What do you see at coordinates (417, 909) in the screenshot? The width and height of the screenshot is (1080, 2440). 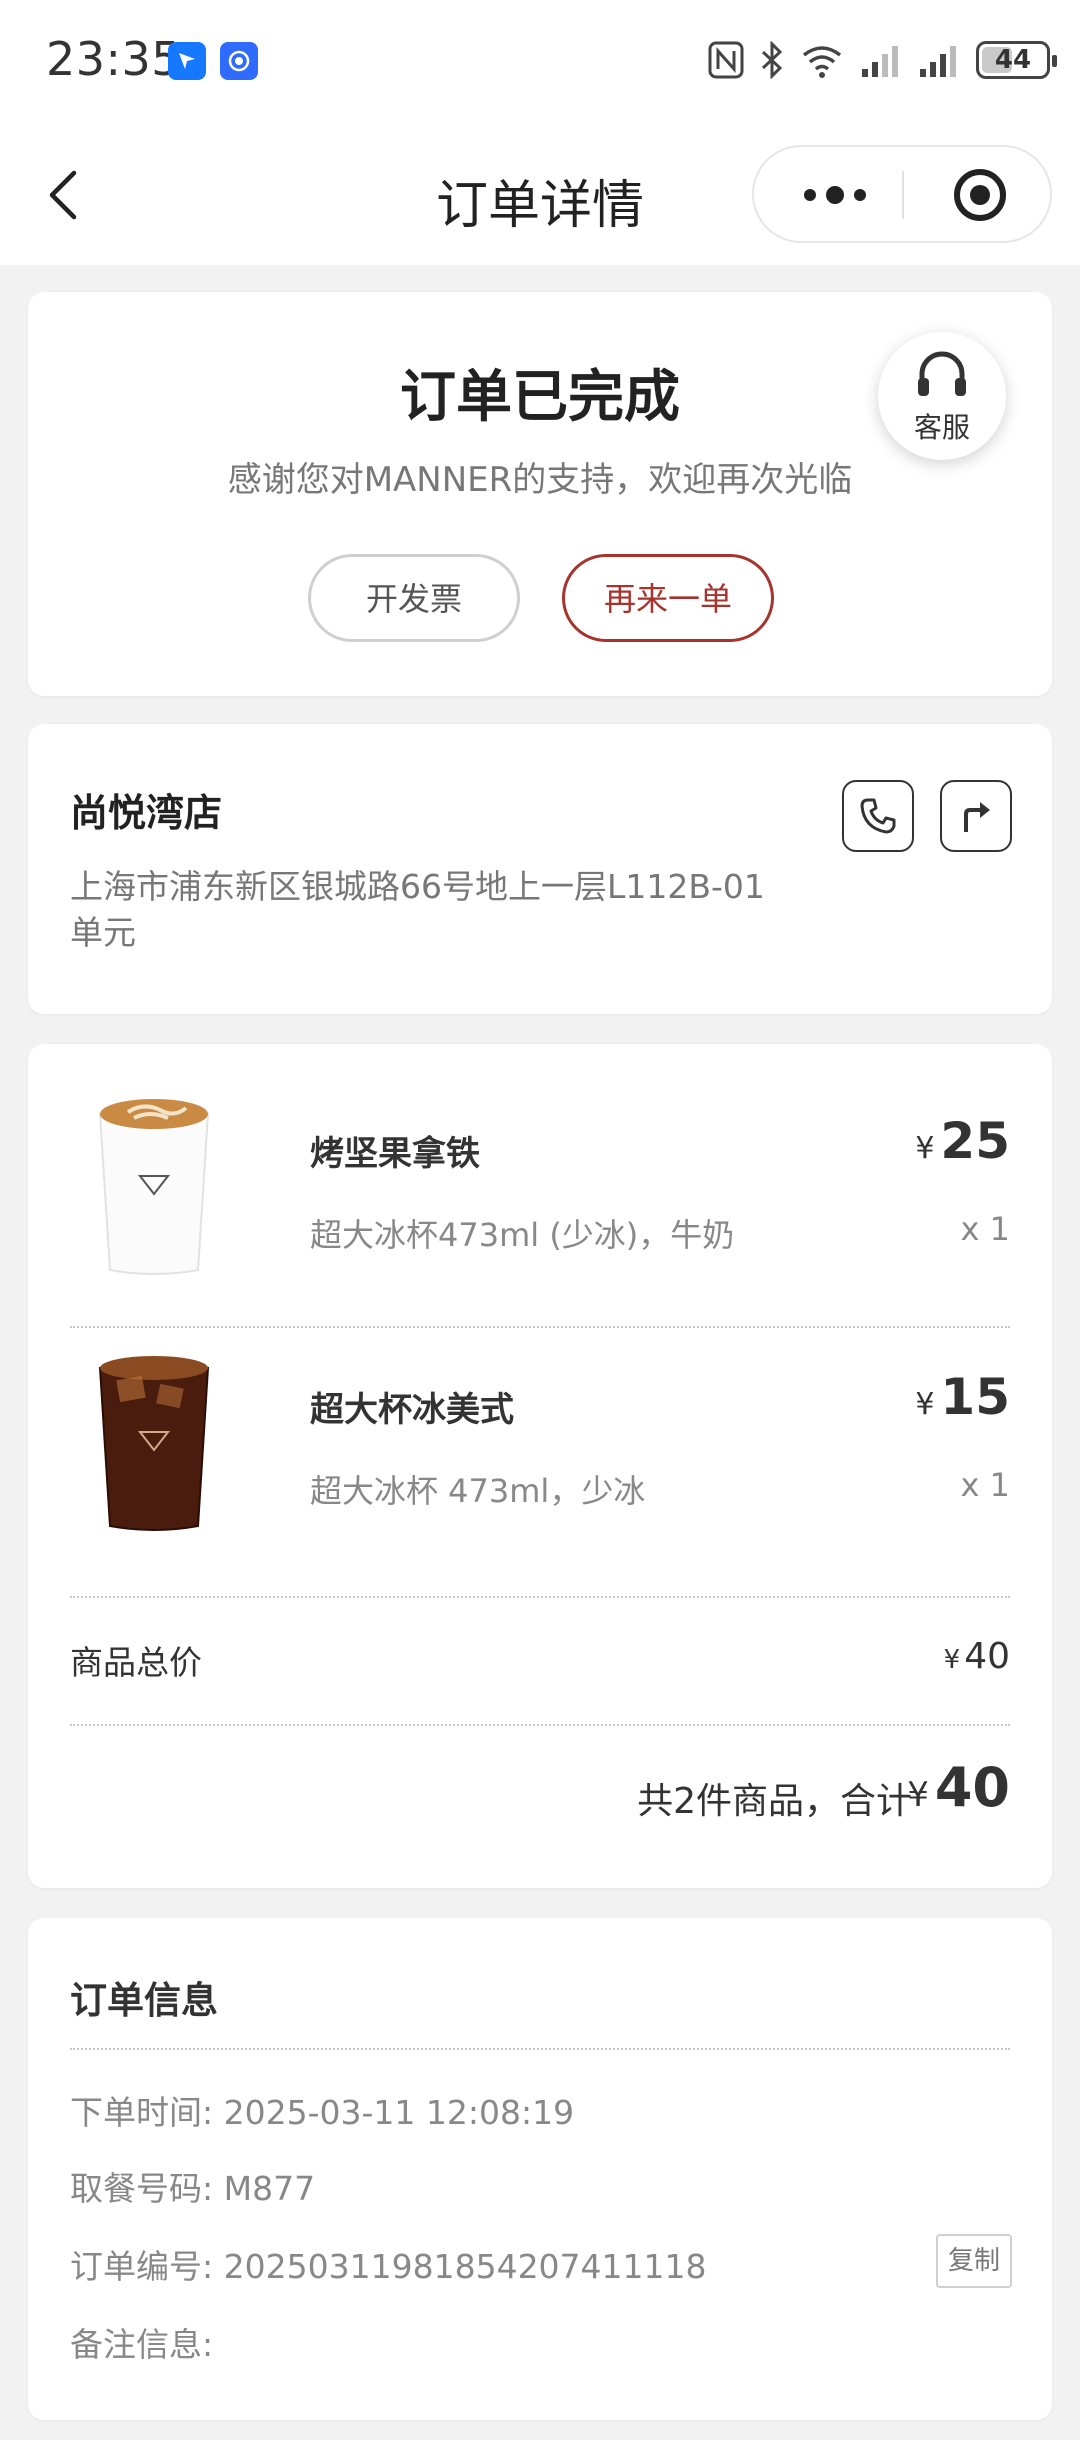 I see `store-address: 上海市浦东新区银城路66号地上一层L112B-01单元` at bounding box center [417, 909].